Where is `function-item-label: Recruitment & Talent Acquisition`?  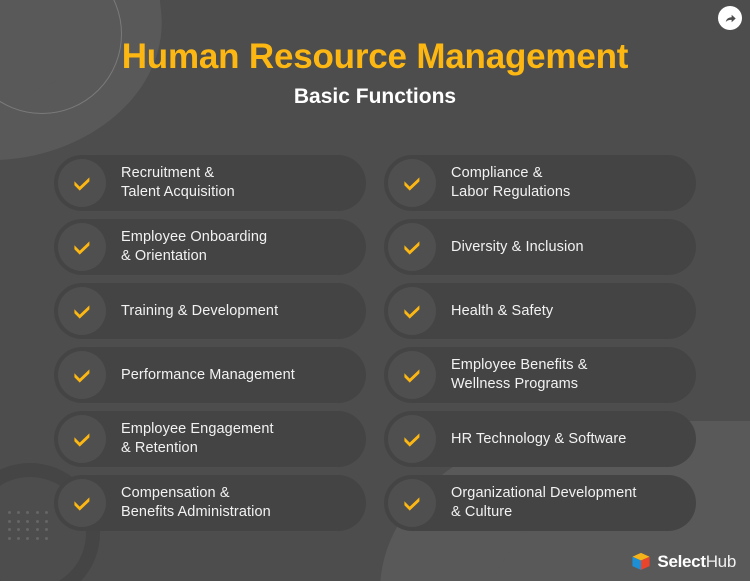 function-item-label: Recruitment & Talent Acquisition is located at coordinates (178, 182).